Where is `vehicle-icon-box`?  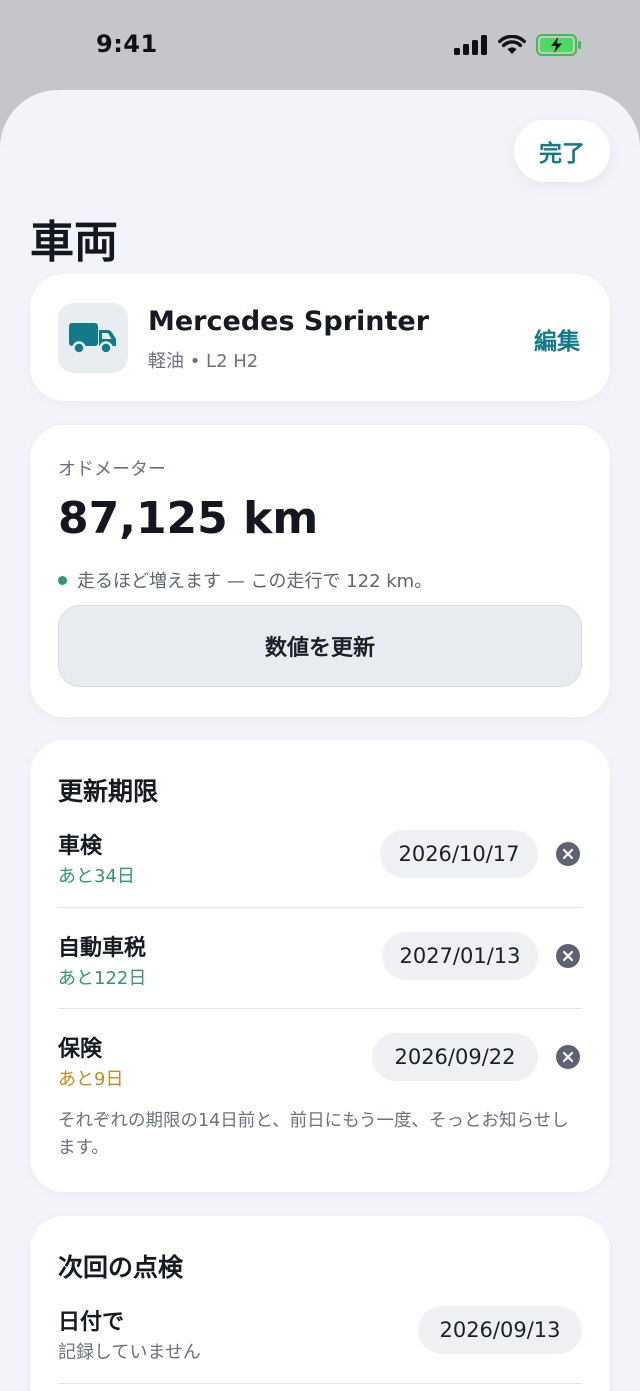
vehicle-icon-box is located at coordinates (93, 338).